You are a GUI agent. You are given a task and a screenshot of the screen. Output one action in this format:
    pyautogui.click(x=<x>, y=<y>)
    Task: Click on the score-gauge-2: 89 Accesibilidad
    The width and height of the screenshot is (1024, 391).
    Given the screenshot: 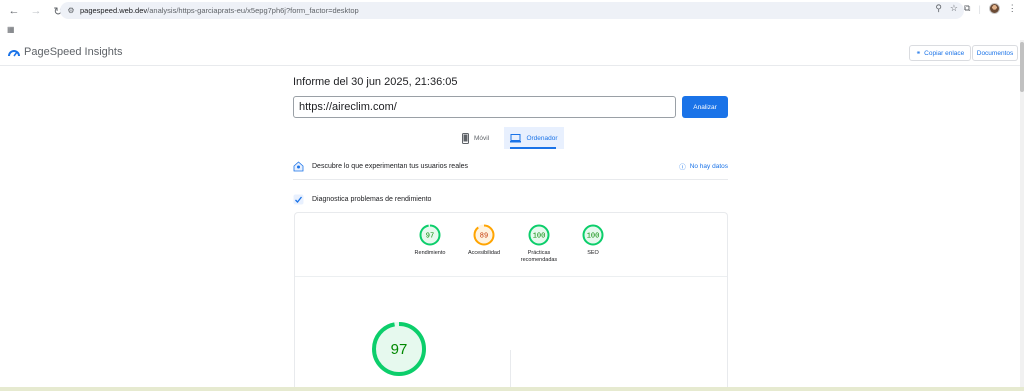 What is the action you would take?
    pyautogui.click(x=484, y=240)
    